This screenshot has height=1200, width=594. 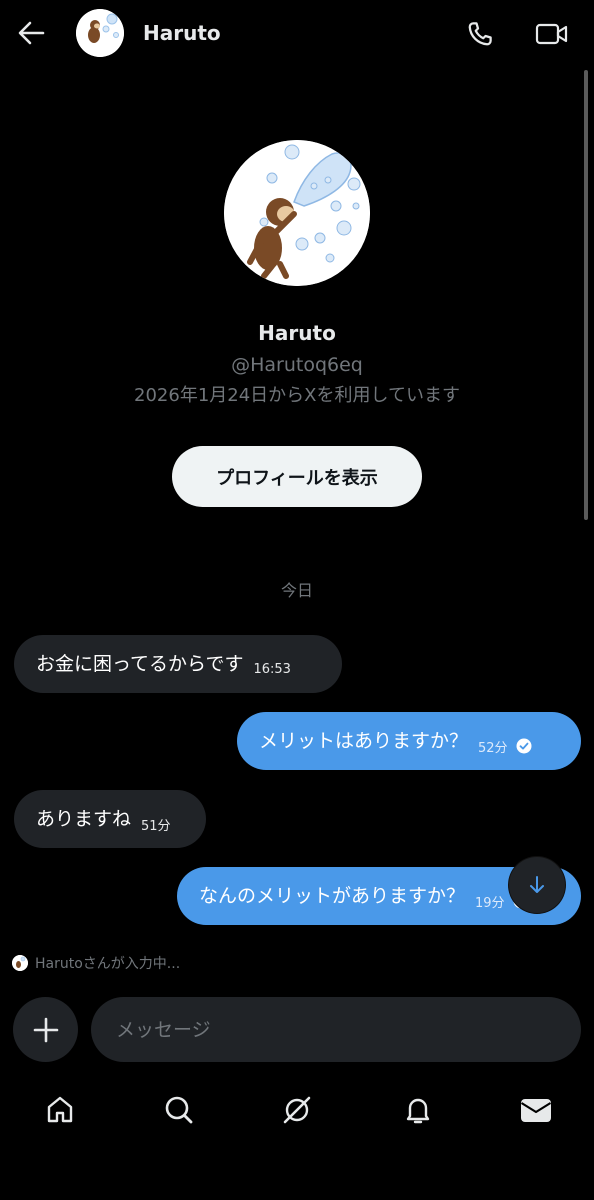 I want to click on message-time: 52分, so click(x=493, y=748).